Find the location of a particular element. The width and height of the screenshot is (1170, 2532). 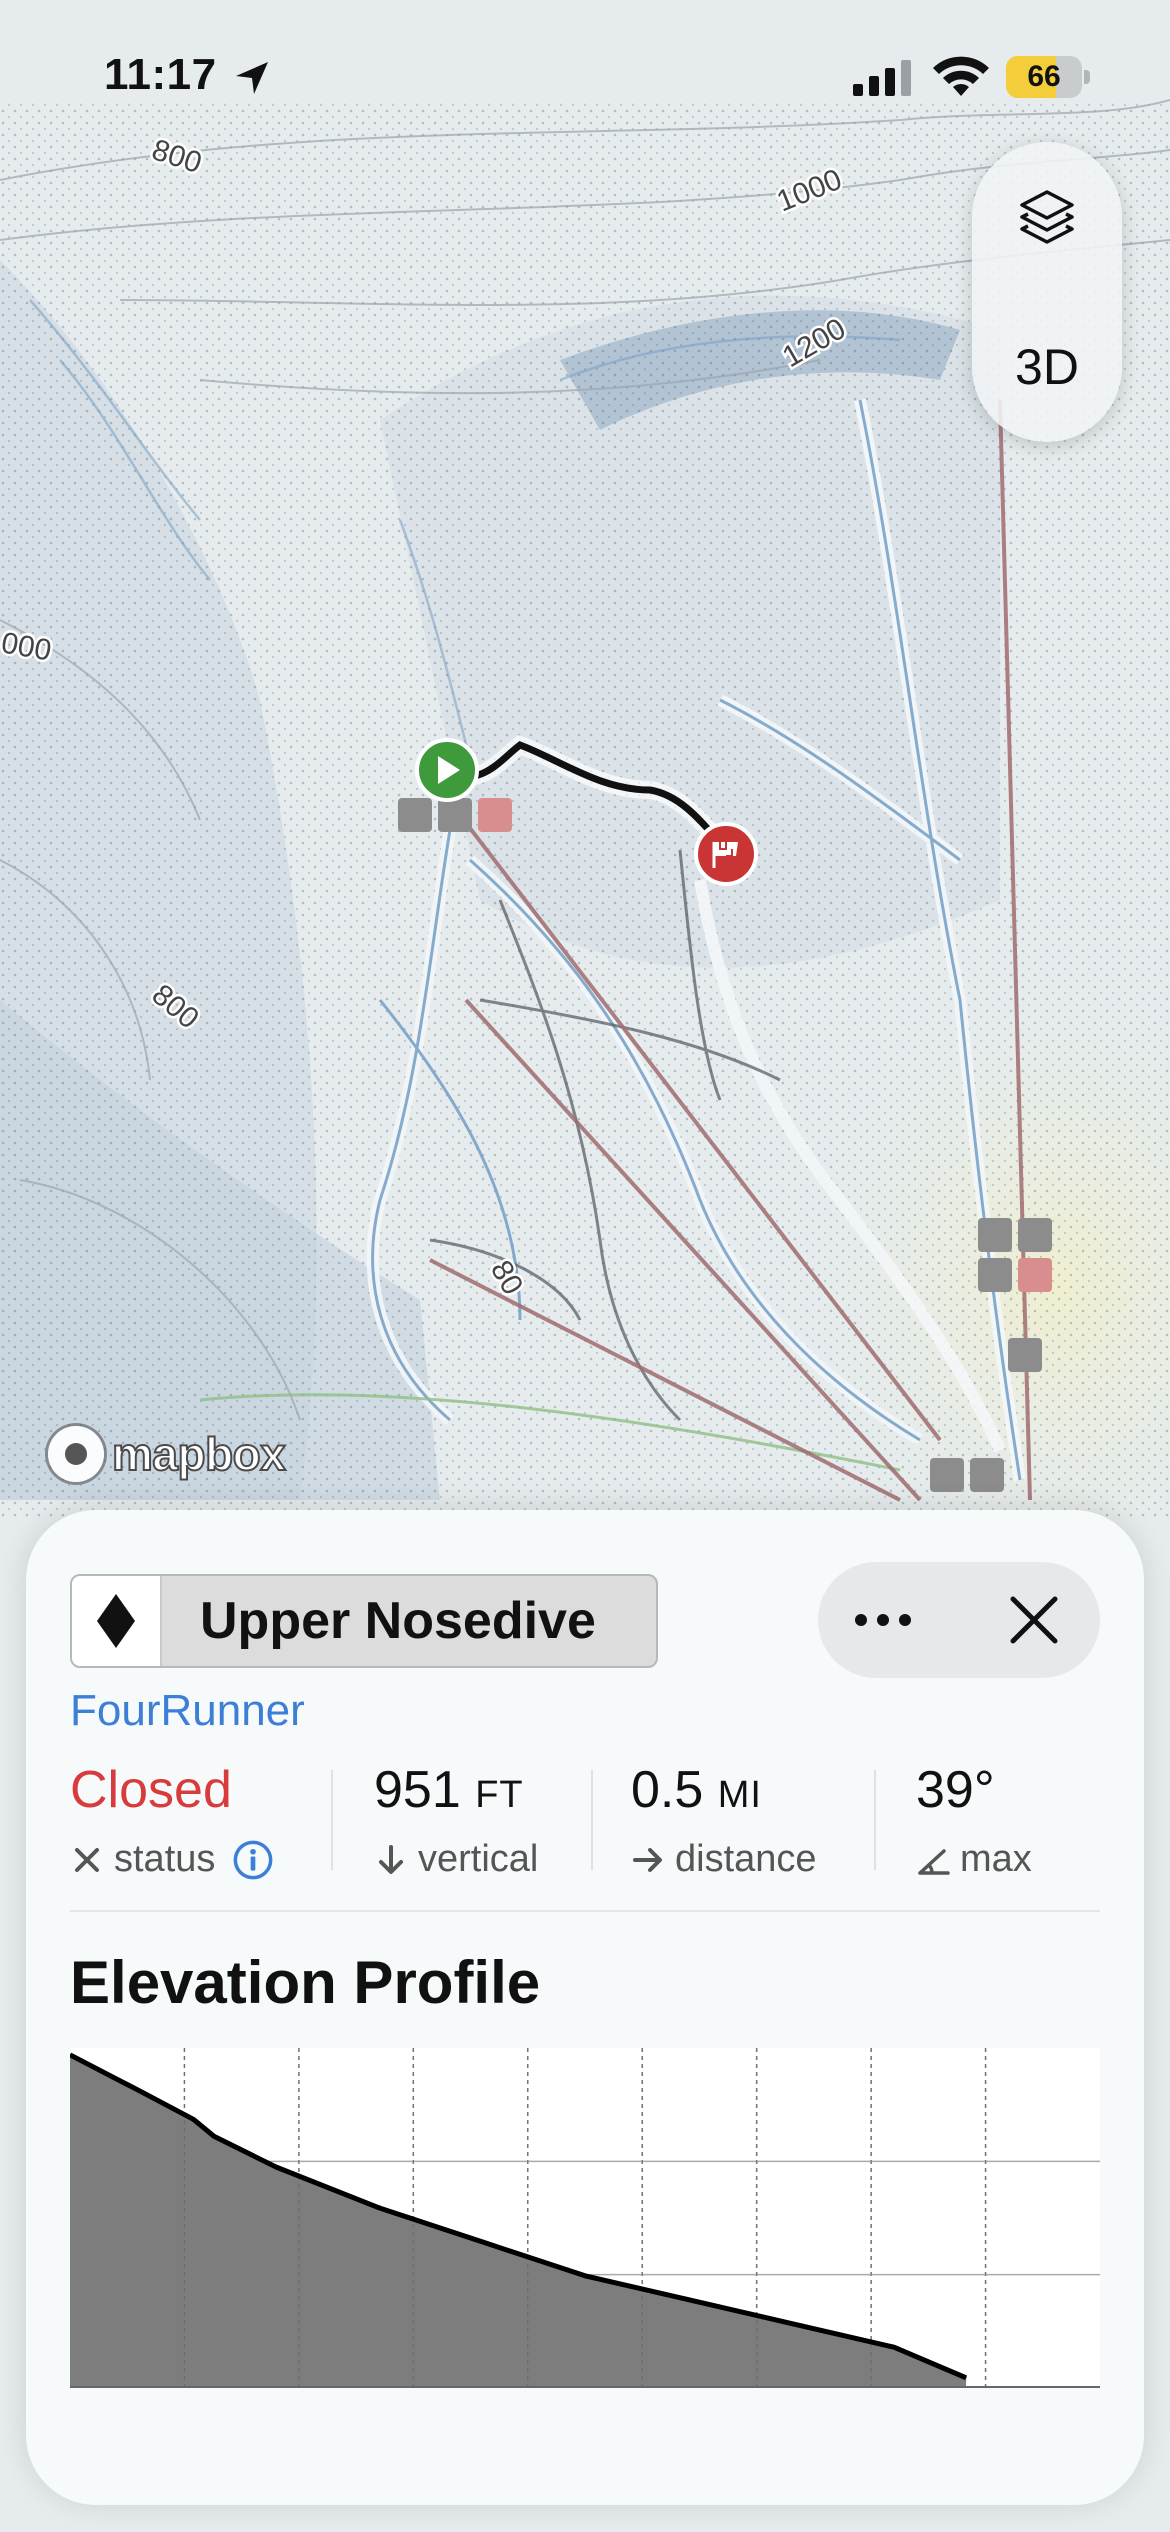

close-icon is located at coordinates (1034, 1620).